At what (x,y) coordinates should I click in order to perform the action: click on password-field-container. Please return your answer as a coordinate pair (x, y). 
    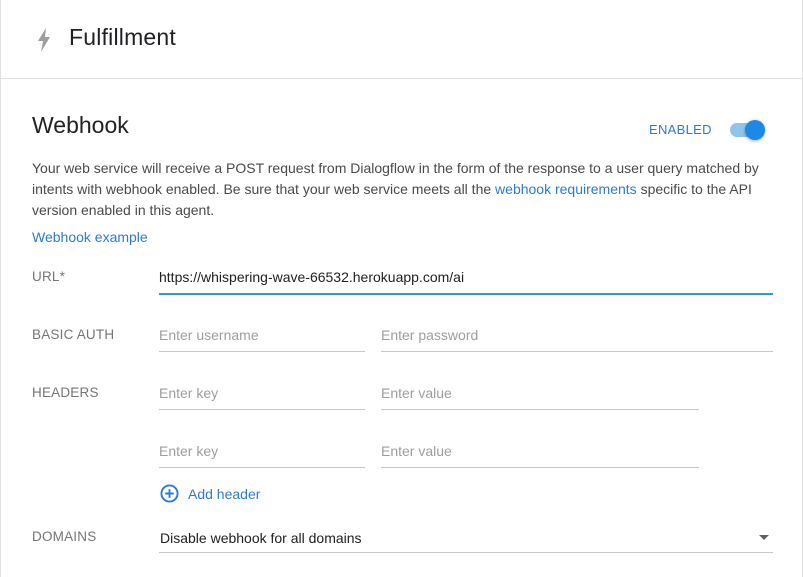
    Looking at the image, I should click on (577, 336).